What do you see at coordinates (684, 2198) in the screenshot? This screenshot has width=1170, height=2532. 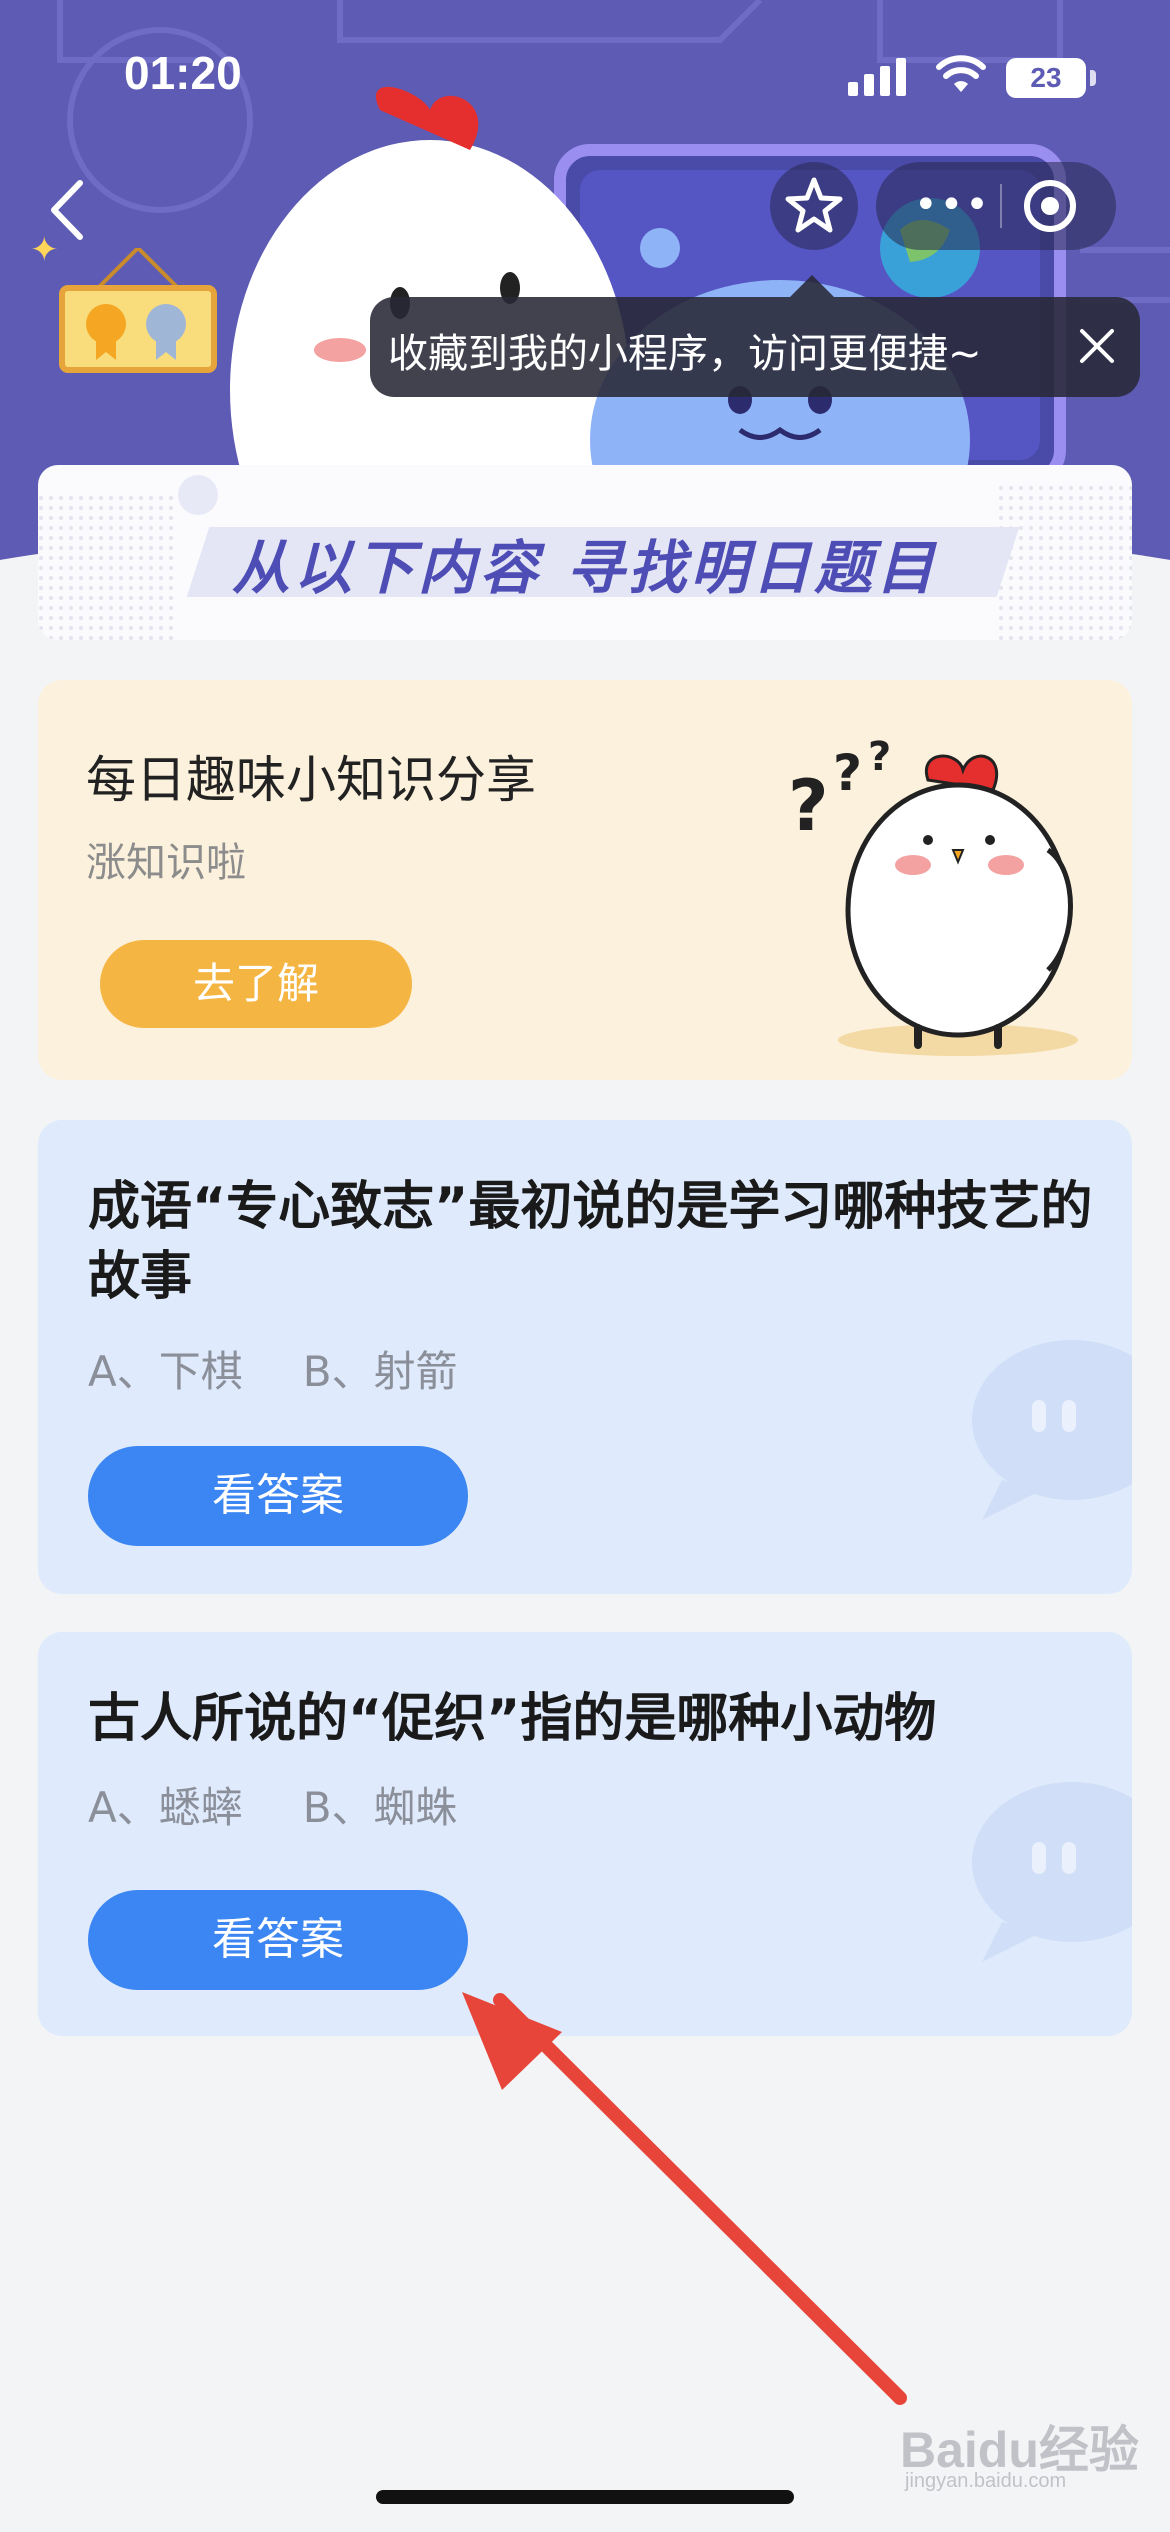 I see `annotation-arrow` at bounding box center [684, 2198].